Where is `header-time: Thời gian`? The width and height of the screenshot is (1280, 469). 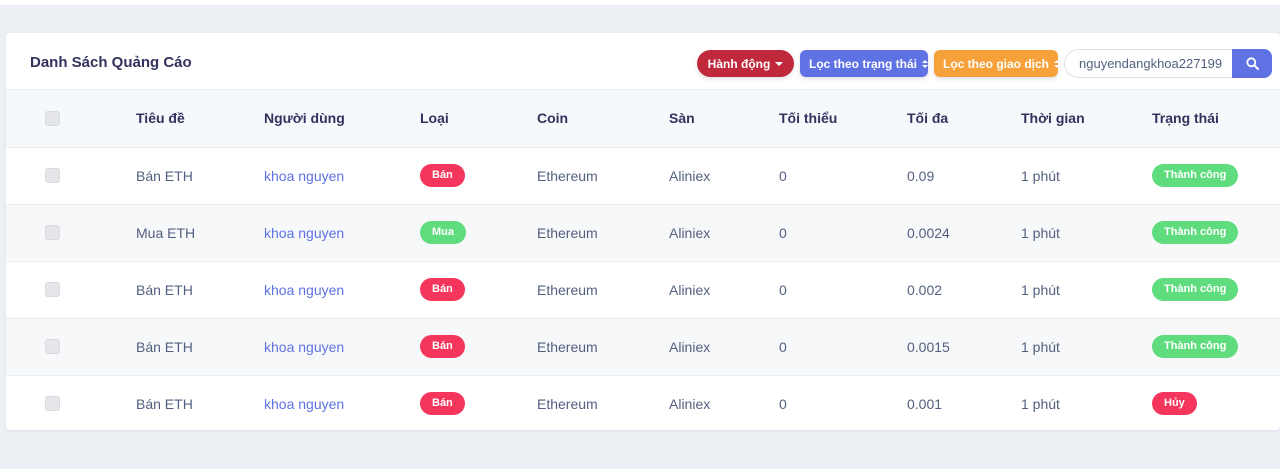 header-time: Thời gian is located at coordinates (1086, 118).